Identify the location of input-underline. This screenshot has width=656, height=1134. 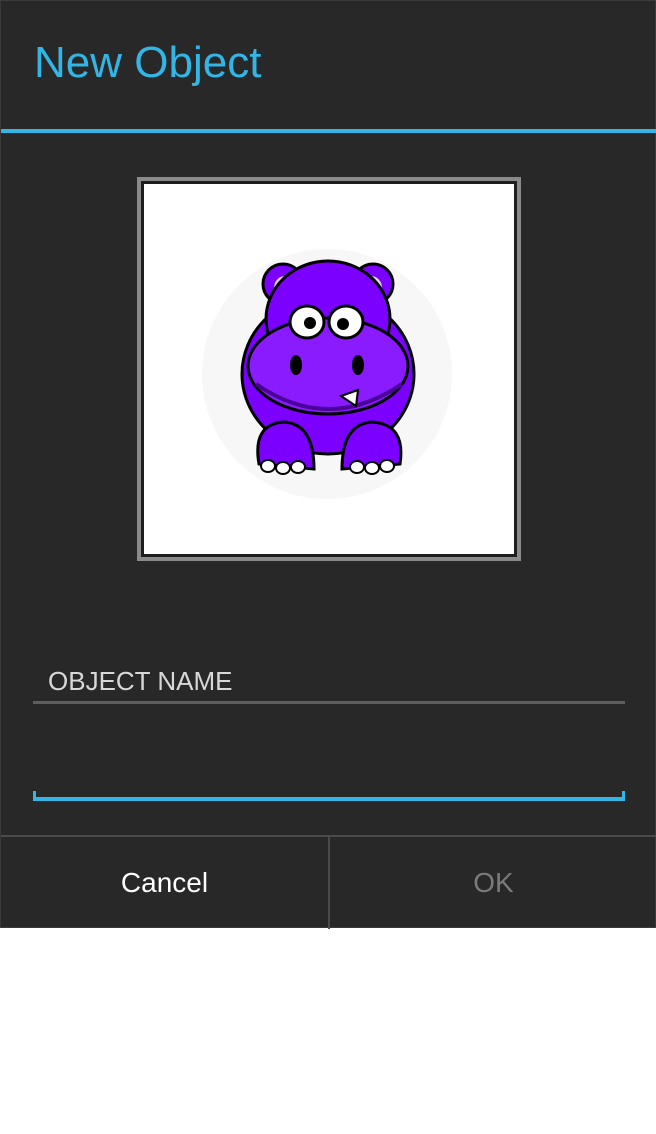
(329, 799).